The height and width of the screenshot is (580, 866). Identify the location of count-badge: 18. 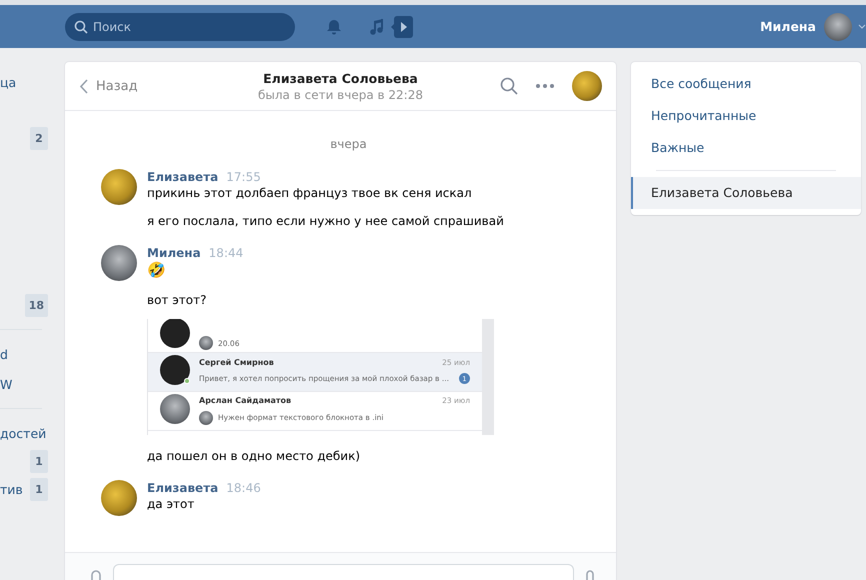
(36, 305).